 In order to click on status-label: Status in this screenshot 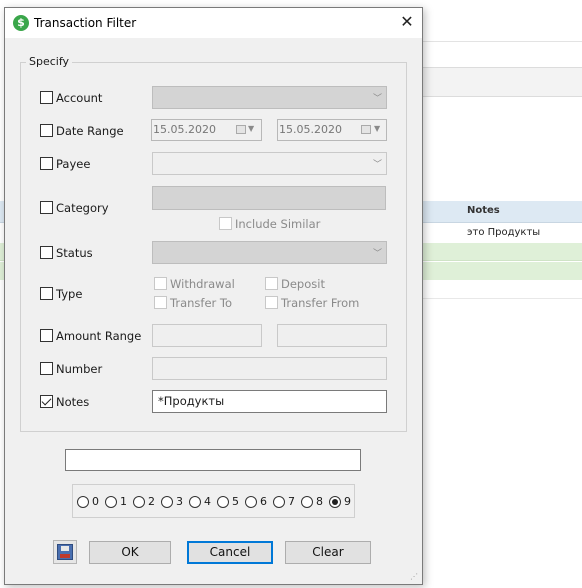, I will do `click(74, 253)`.